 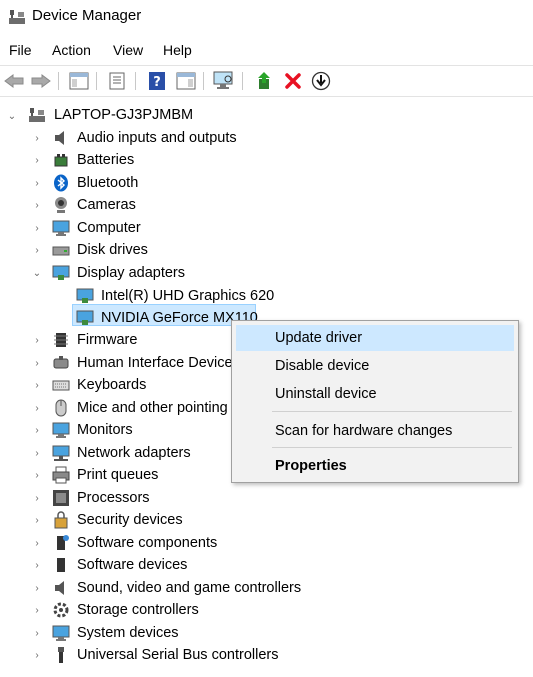 I want to click on usb-icon, so click(x=61, y=655).